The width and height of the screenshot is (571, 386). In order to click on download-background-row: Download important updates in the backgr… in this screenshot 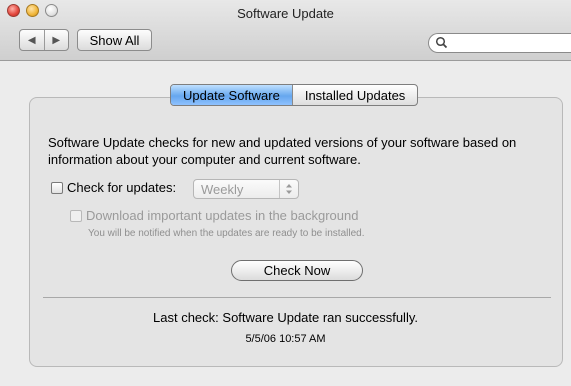, I will do `click(214, 215)`.